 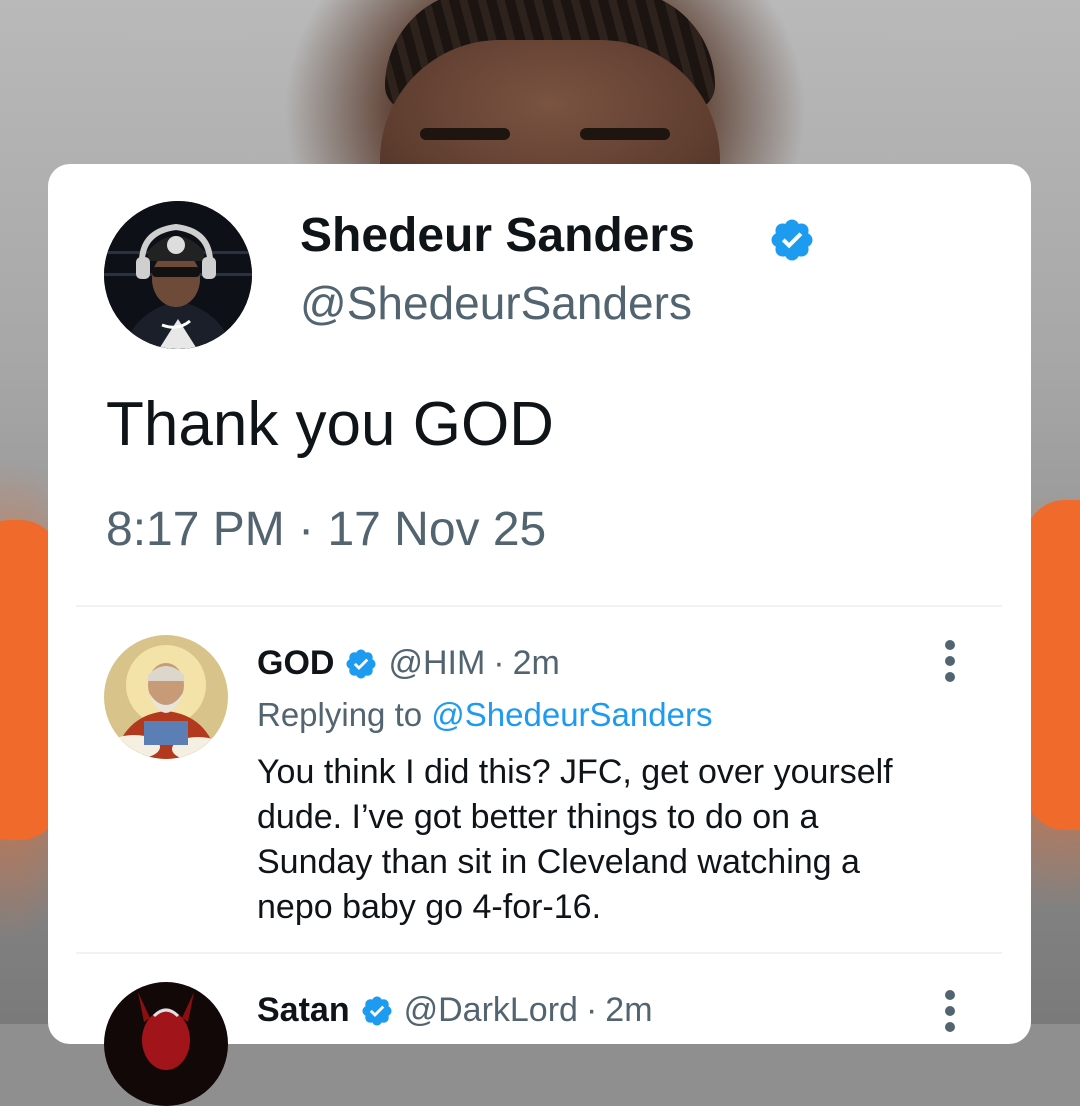 What do you see at coordinates (340, 714) in the screenshot?
I see `replying-to-label: Replying to` at bounding box center [340, 714].